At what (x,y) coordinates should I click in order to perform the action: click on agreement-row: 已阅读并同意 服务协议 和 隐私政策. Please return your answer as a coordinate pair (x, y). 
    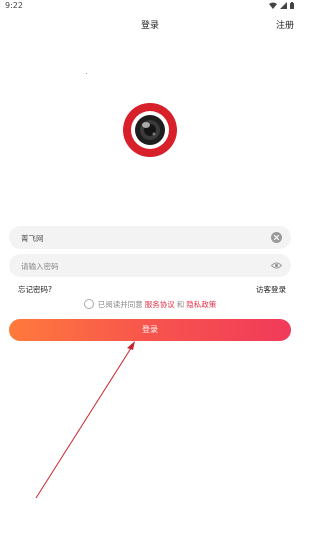
    Looking at the image, I should click on (150, 304).